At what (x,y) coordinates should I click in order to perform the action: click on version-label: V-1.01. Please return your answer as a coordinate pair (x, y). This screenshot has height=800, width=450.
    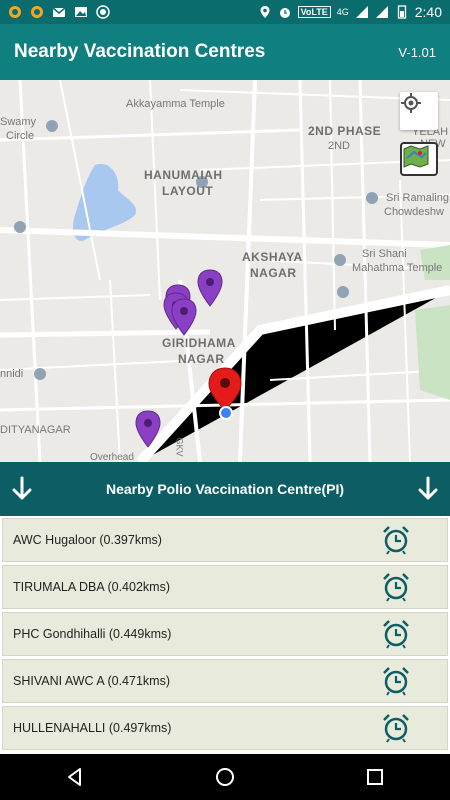
    Looking at the image, I should click on (417, 52).